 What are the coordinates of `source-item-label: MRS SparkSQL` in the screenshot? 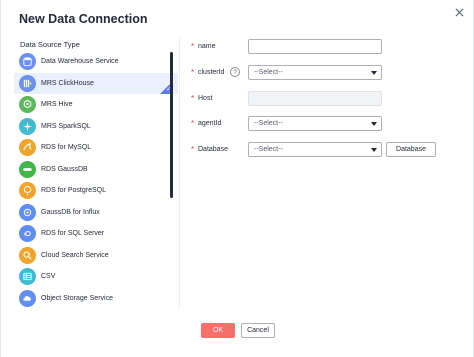 It's located at (66, 126).